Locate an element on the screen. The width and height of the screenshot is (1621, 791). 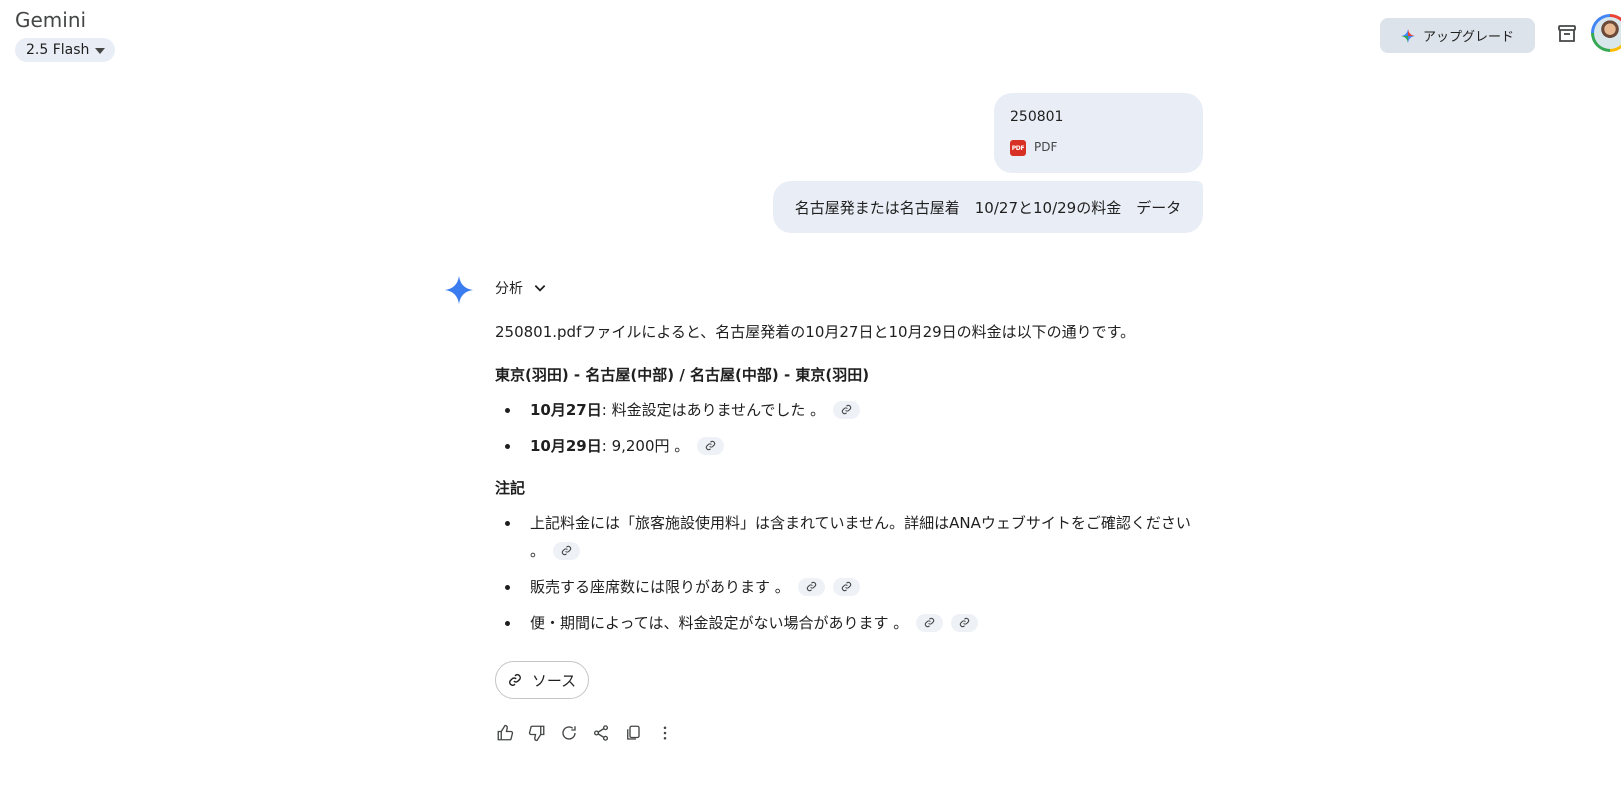
fare-text: : 料金設定はありませんでした 。 is located at coordinates (713, 410).